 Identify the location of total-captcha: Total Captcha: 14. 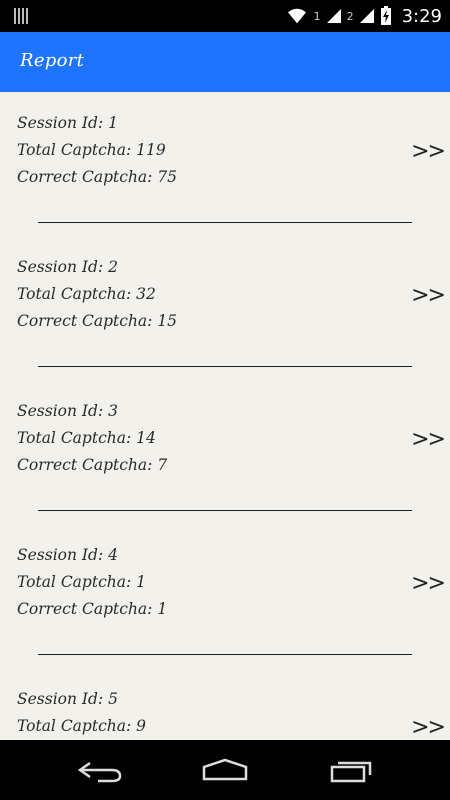
(86, 438).